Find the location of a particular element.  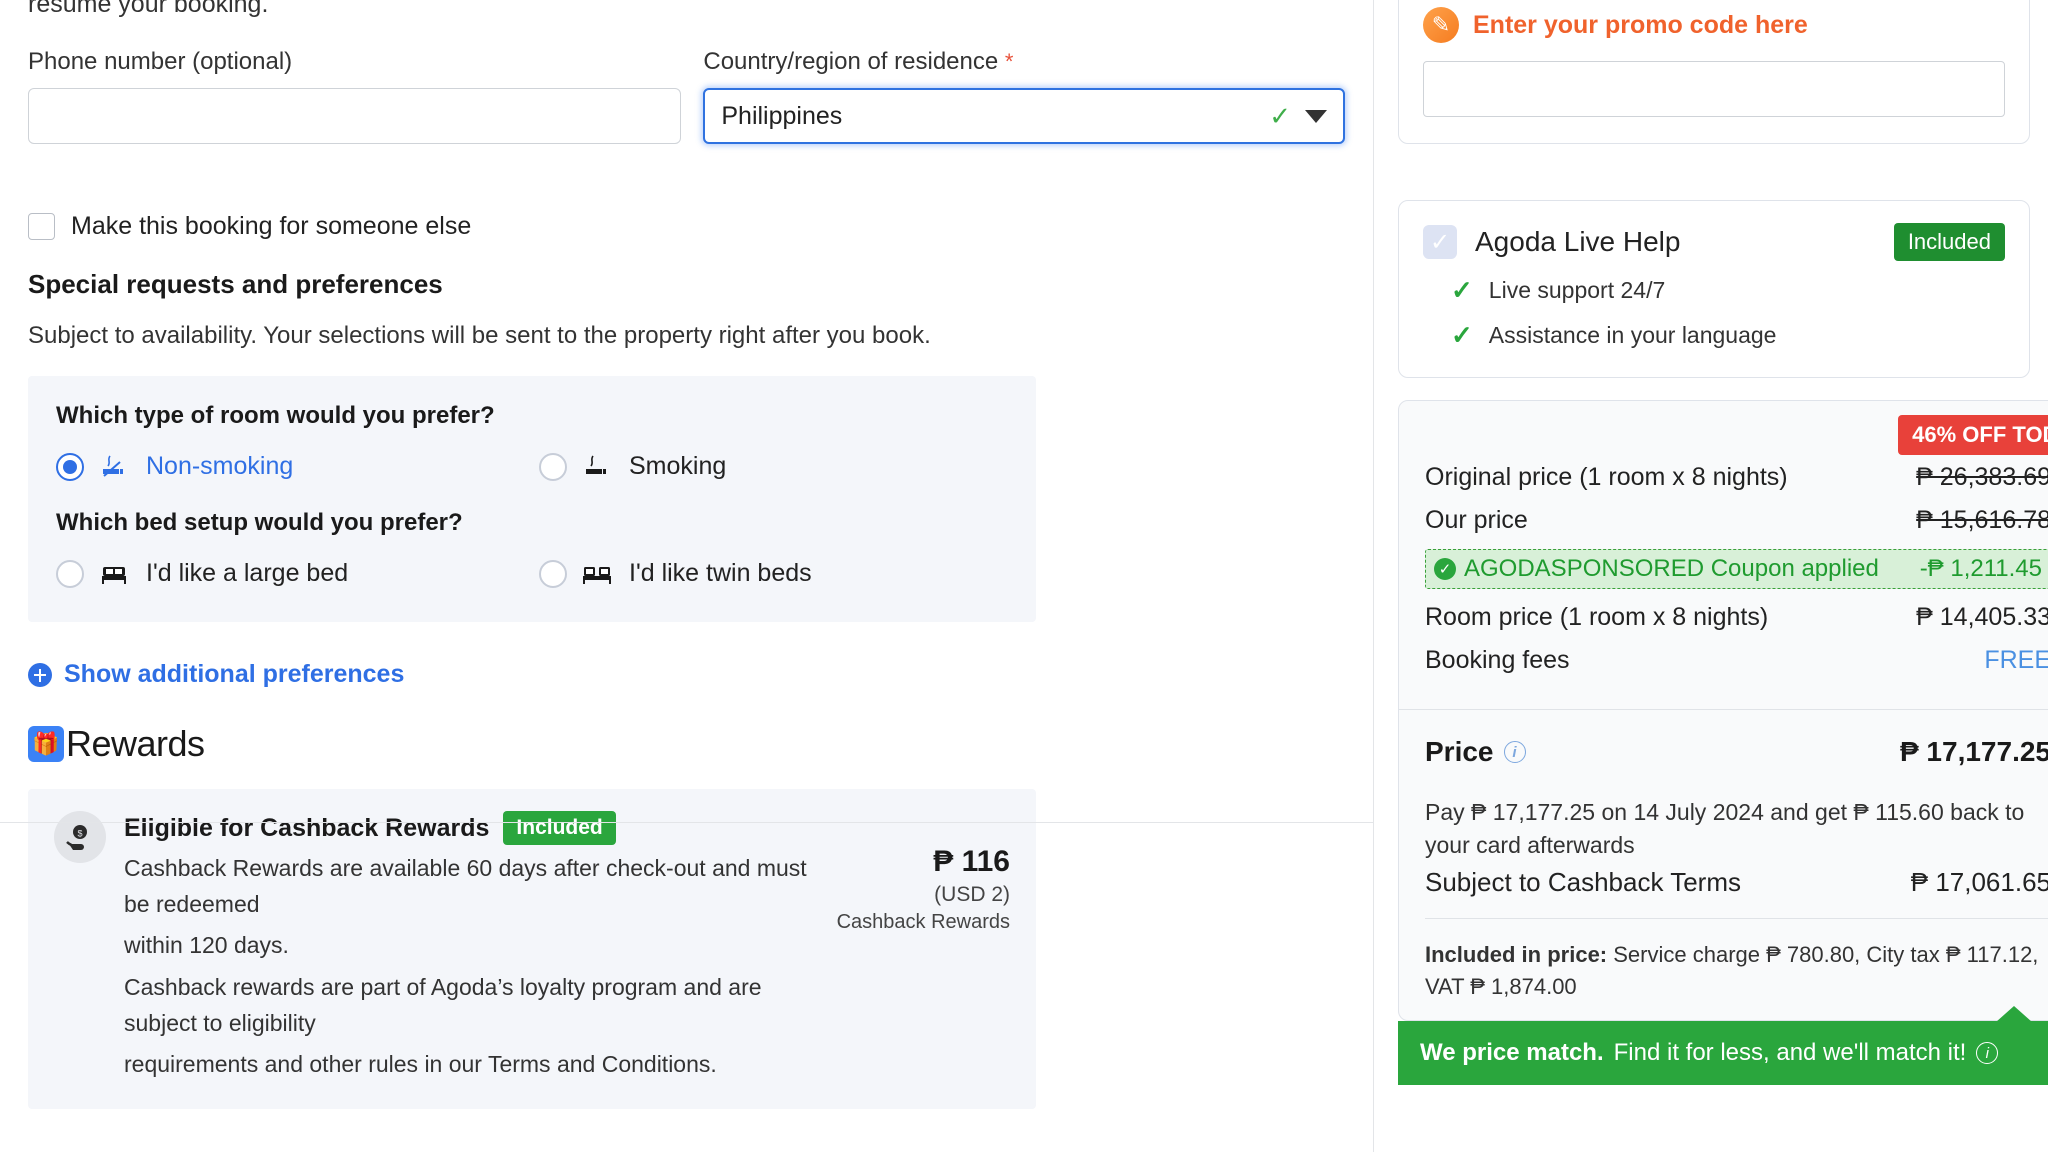

option-label-large-bed: I'd like a large bed is located at coordinates (247, 573).